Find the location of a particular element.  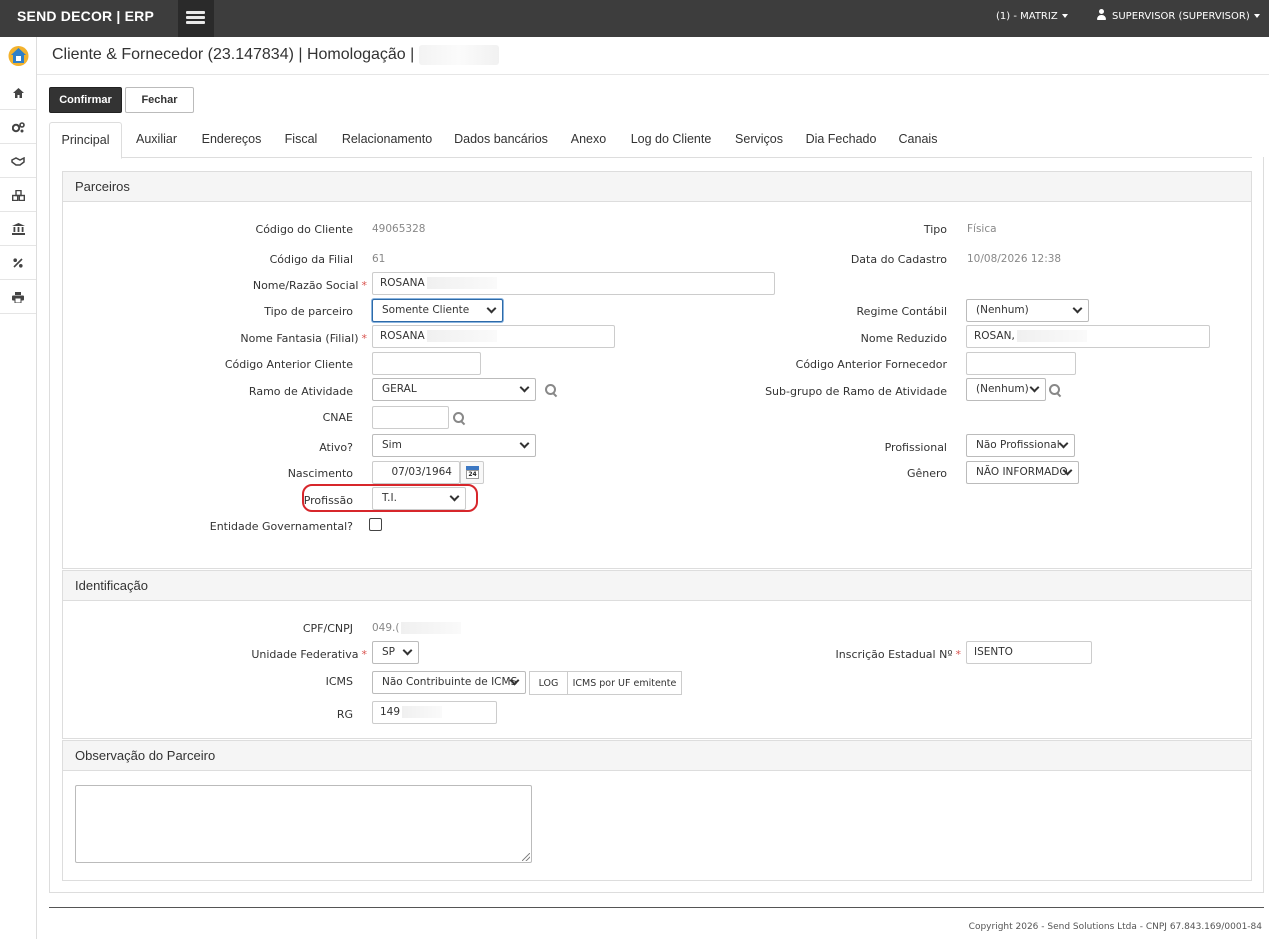

icms-label: ICMS is located at coordinates (339, 681).